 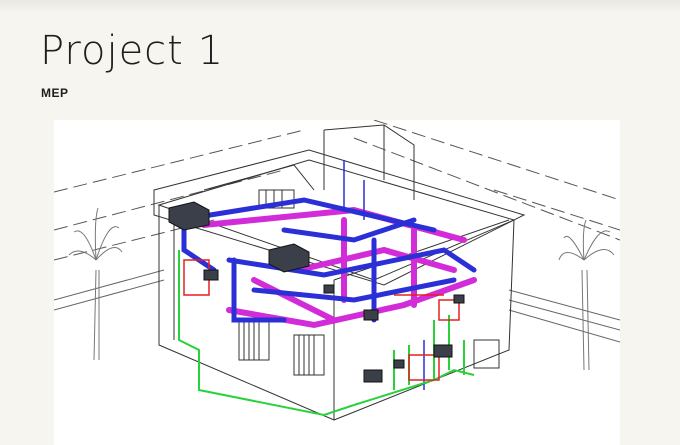 I want to click on street-lines, so click(x=337, y=306).